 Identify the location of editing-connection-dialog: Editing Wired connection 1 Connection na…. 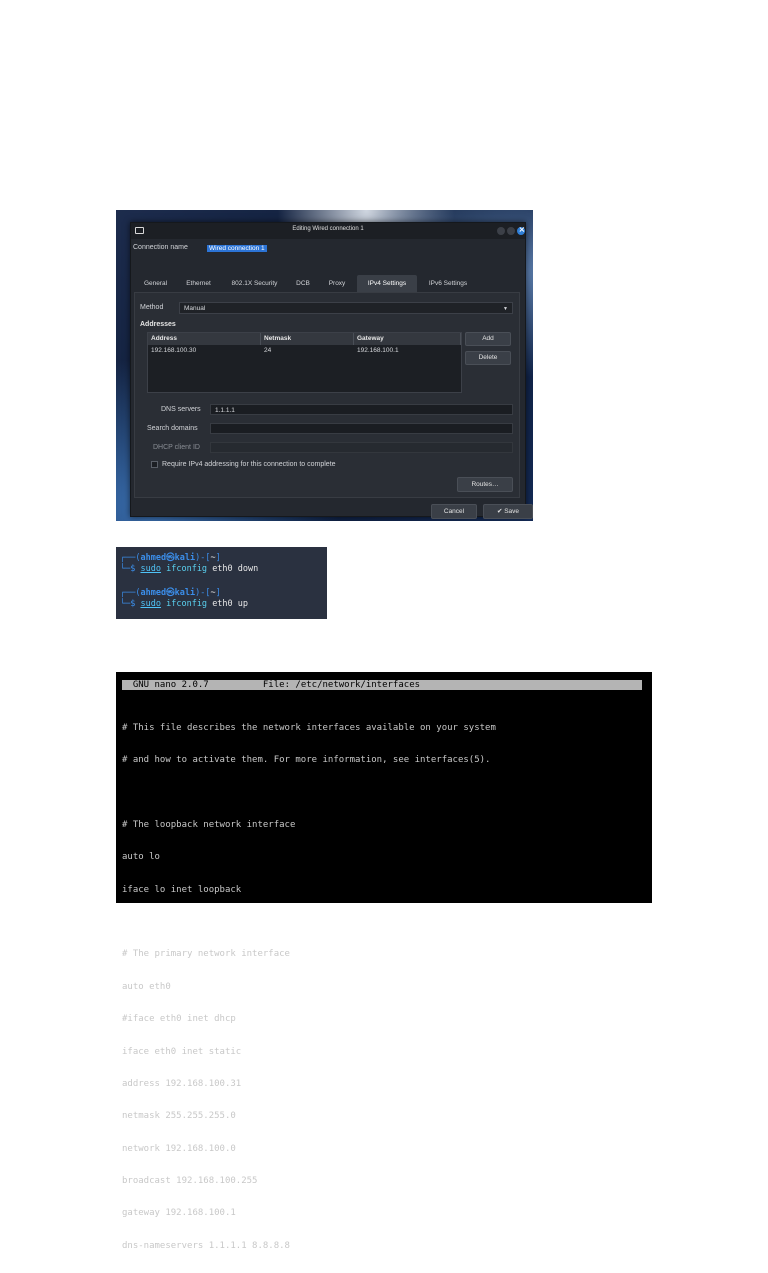
(331, 370).